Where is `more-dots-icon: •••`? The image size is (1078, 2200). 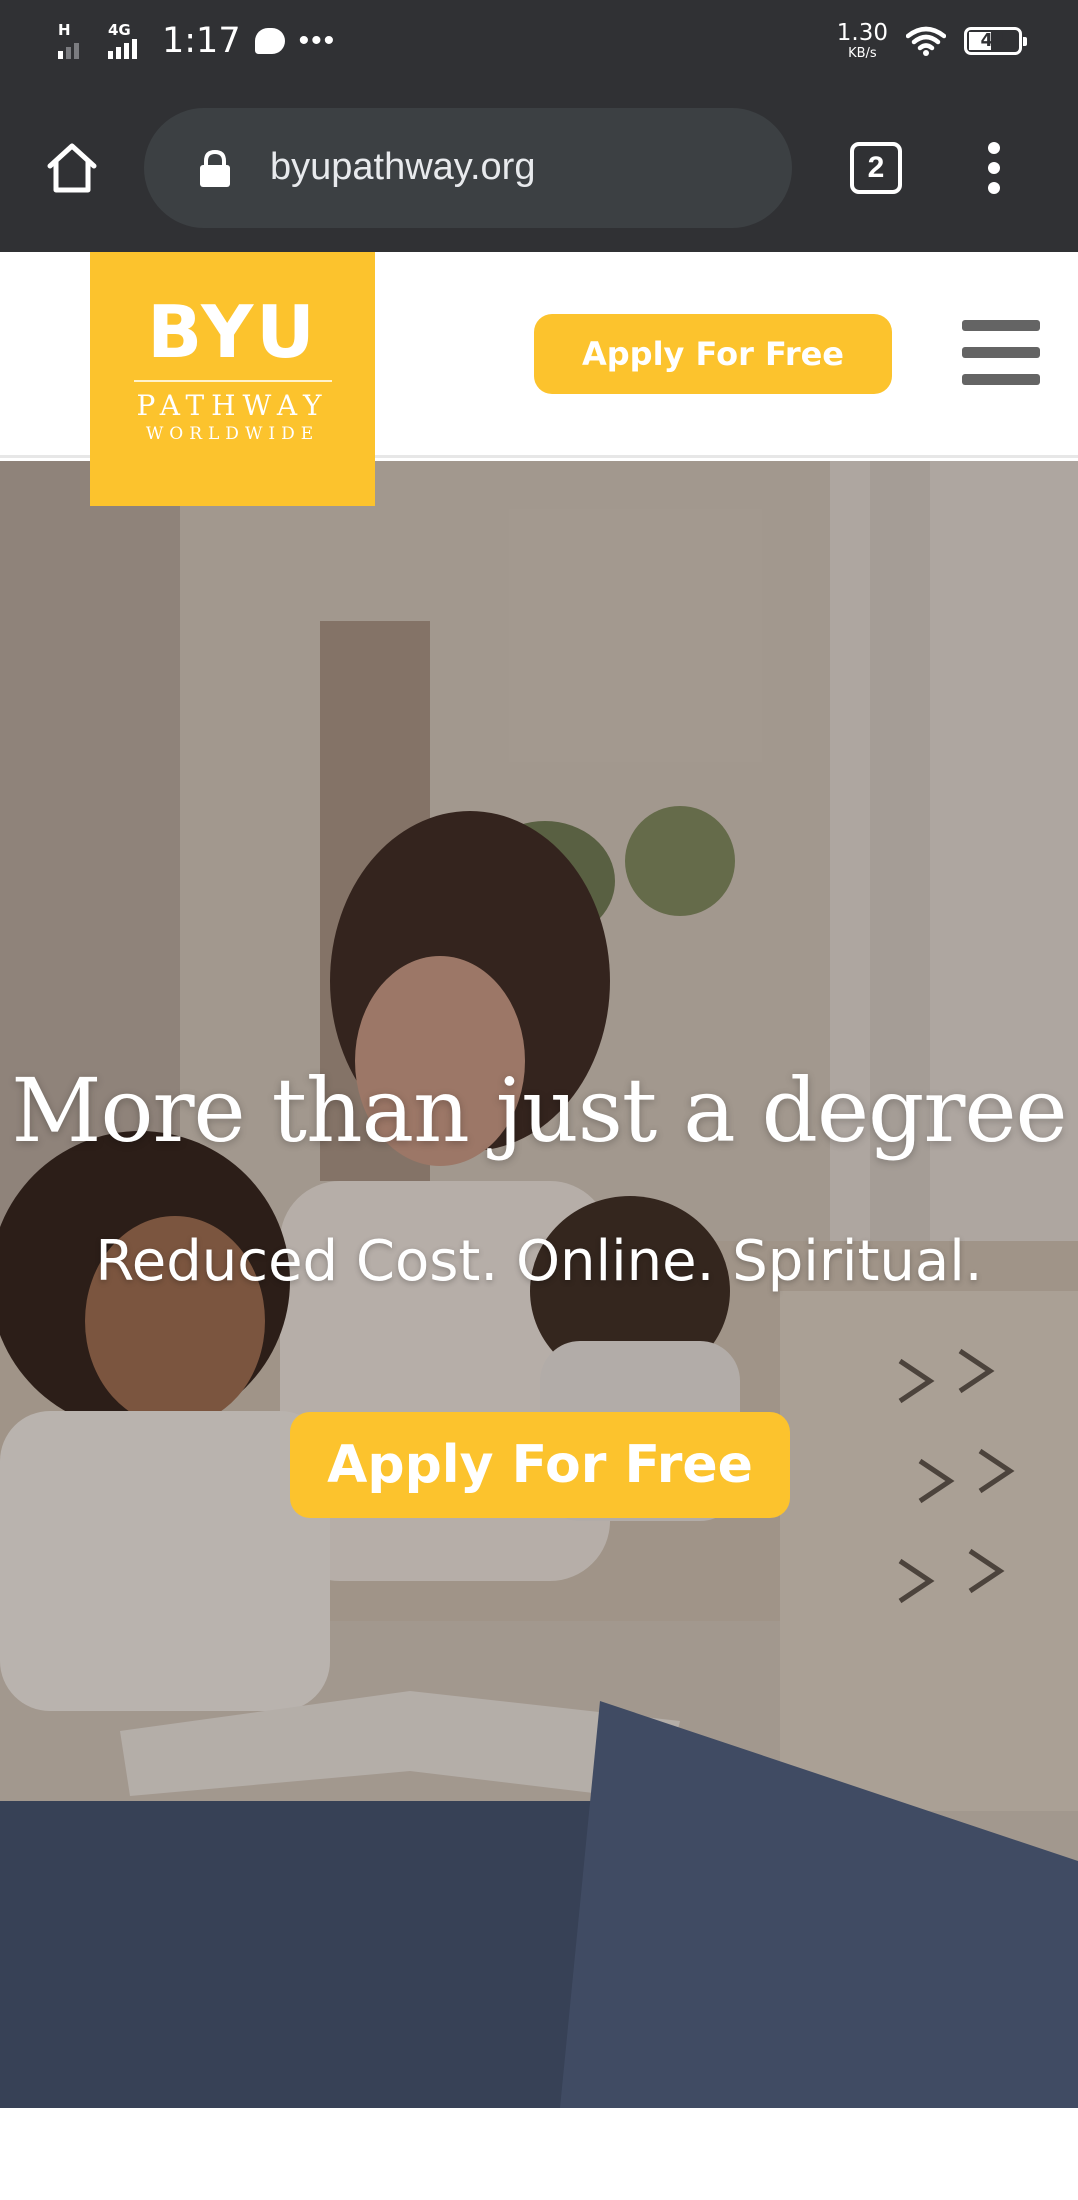 more-dots-icon: ••• is located at coordinates (317, 40).